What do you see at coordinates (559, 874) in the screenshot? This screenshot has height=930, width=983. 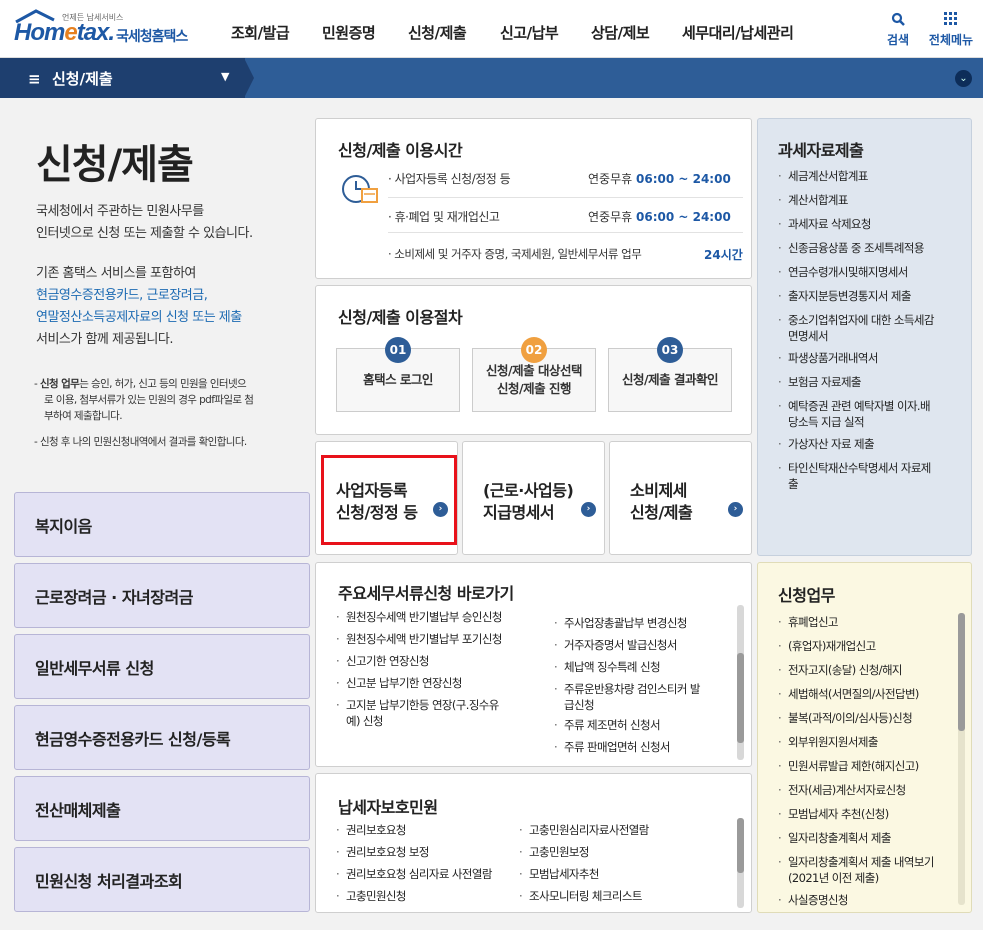 I see `protection-link: 모범납세자추천` at bounding box center [559, 874].